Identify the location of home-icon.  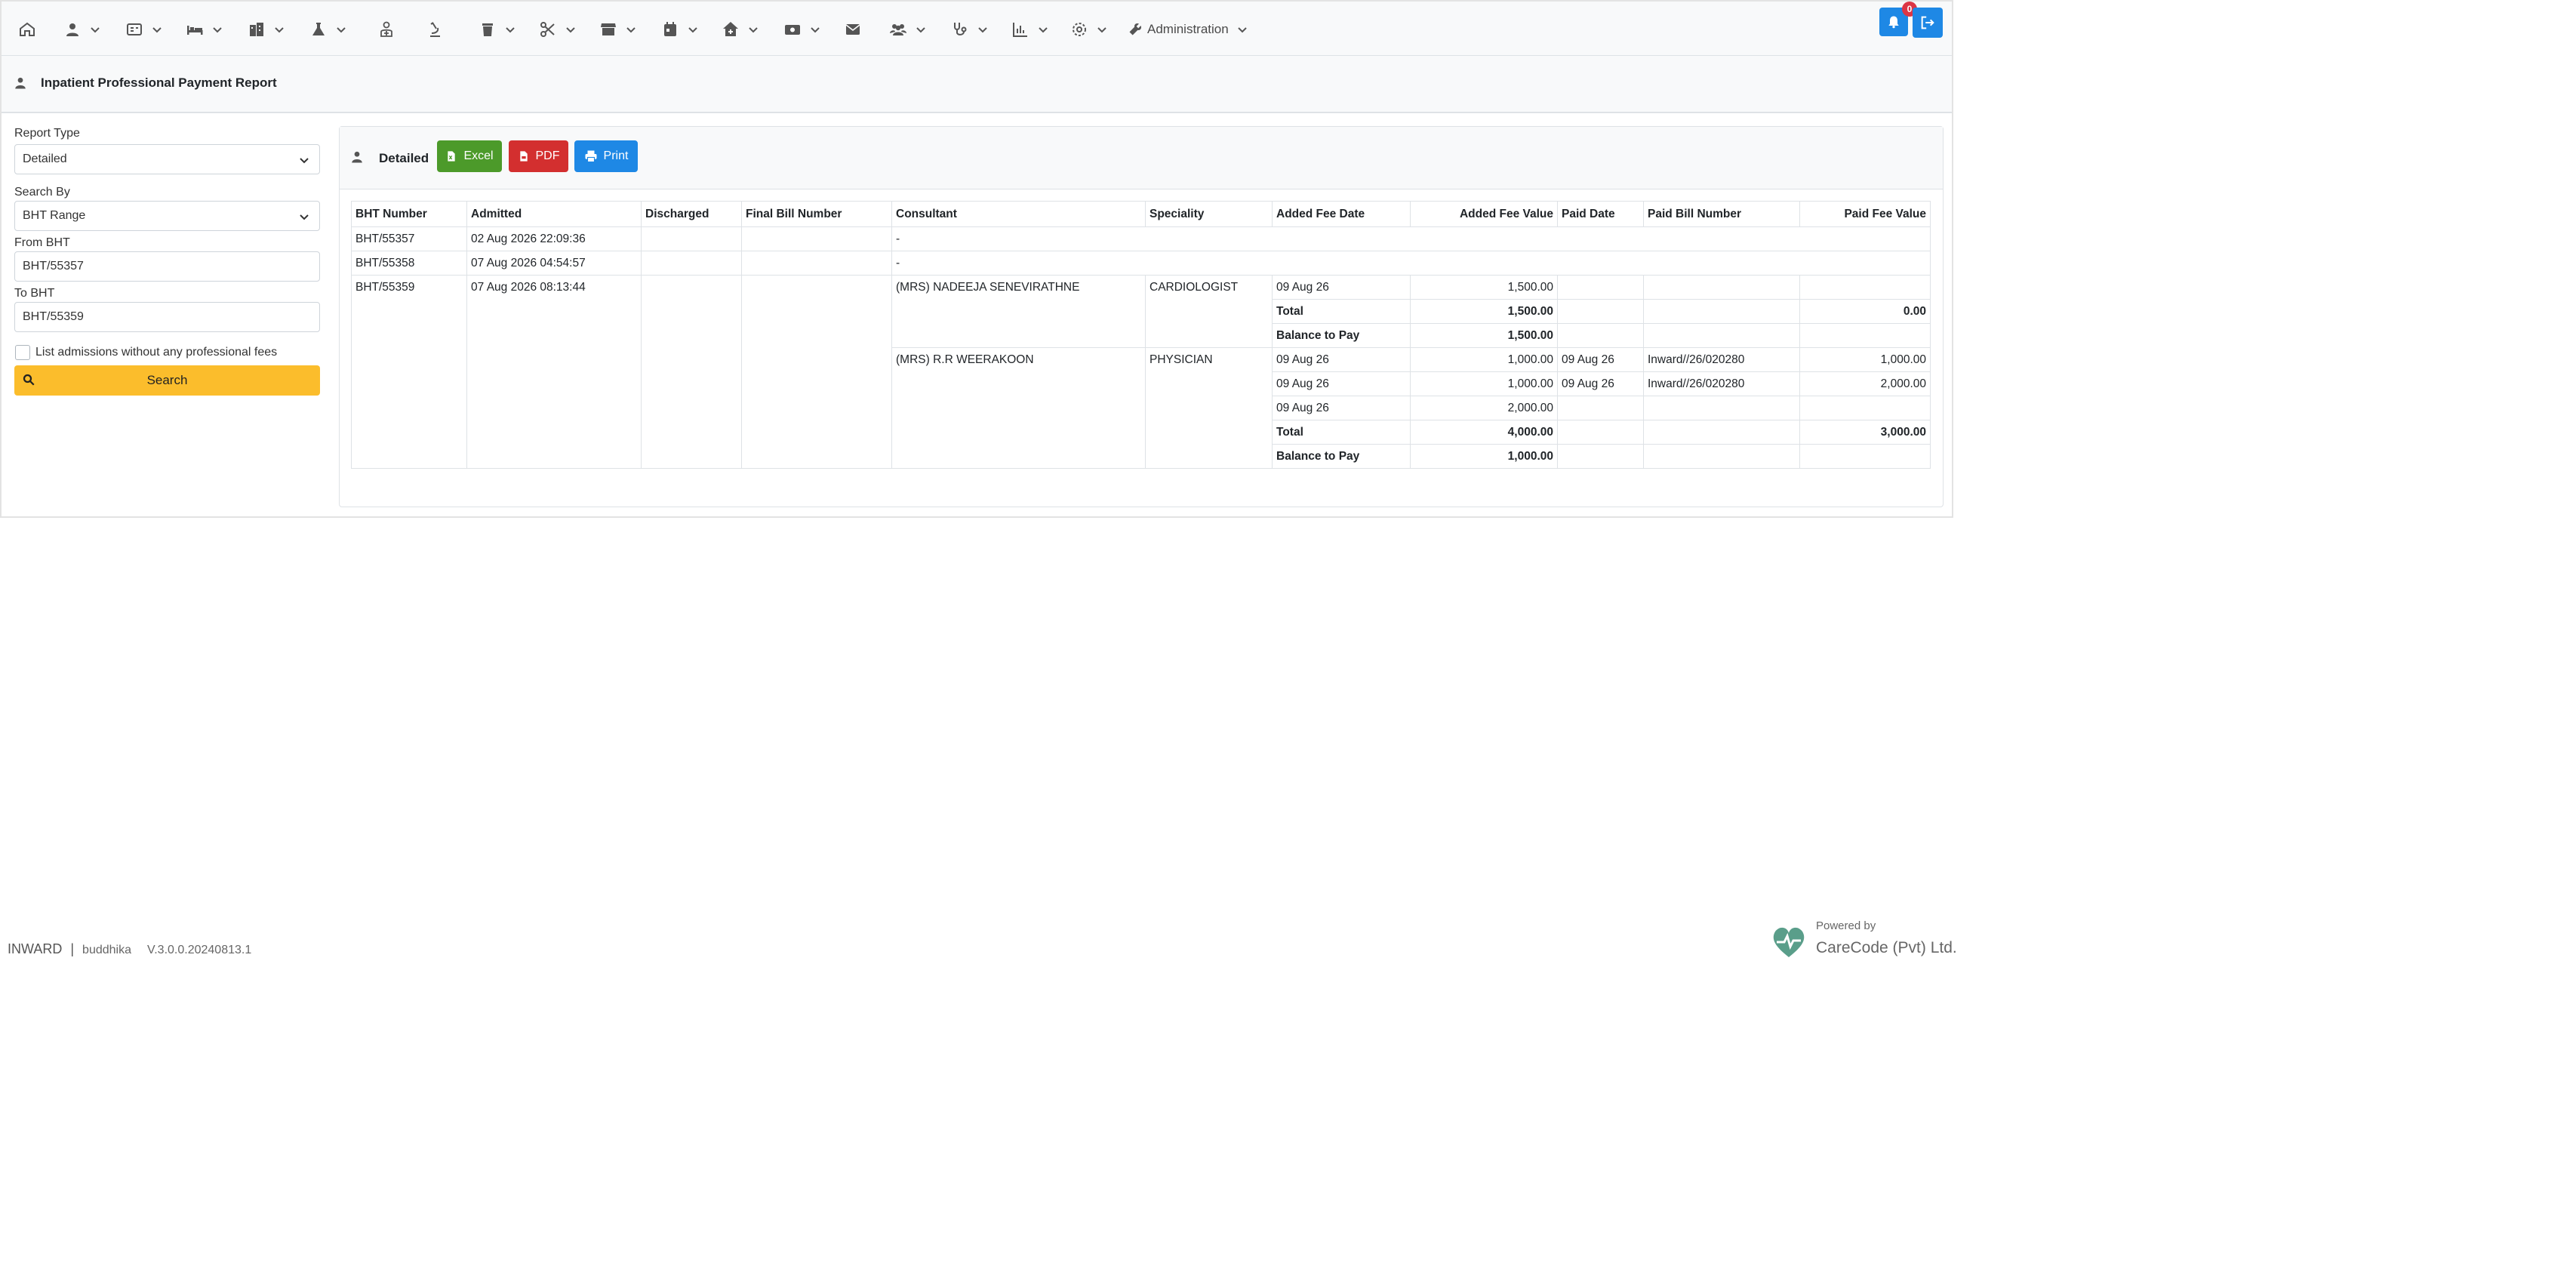
(27, 29).